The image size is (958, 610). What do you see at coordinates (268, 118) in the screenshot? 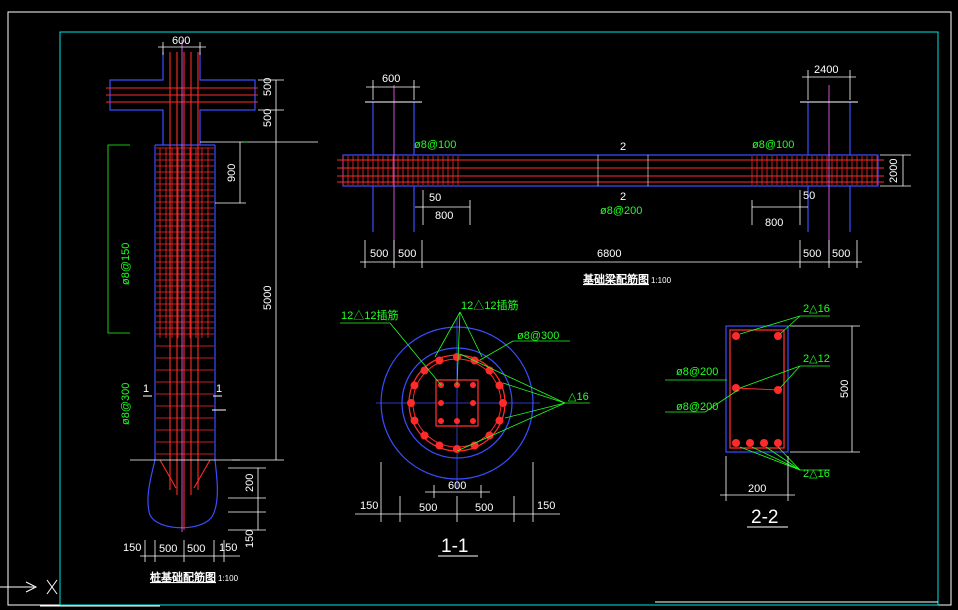
I see `pile-dim-500-b: 500` at bounding box center [268, 118].